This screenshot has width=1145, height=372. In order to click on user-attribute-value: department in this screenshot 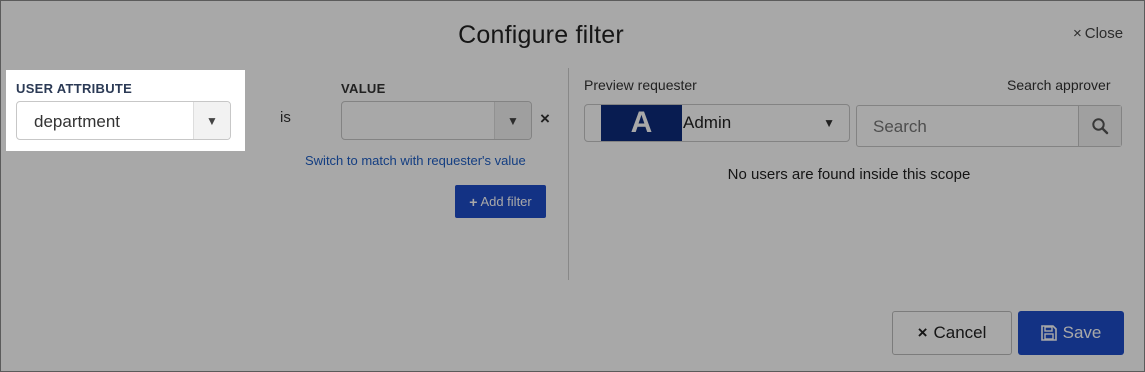, I will do `click(77, 121)`.